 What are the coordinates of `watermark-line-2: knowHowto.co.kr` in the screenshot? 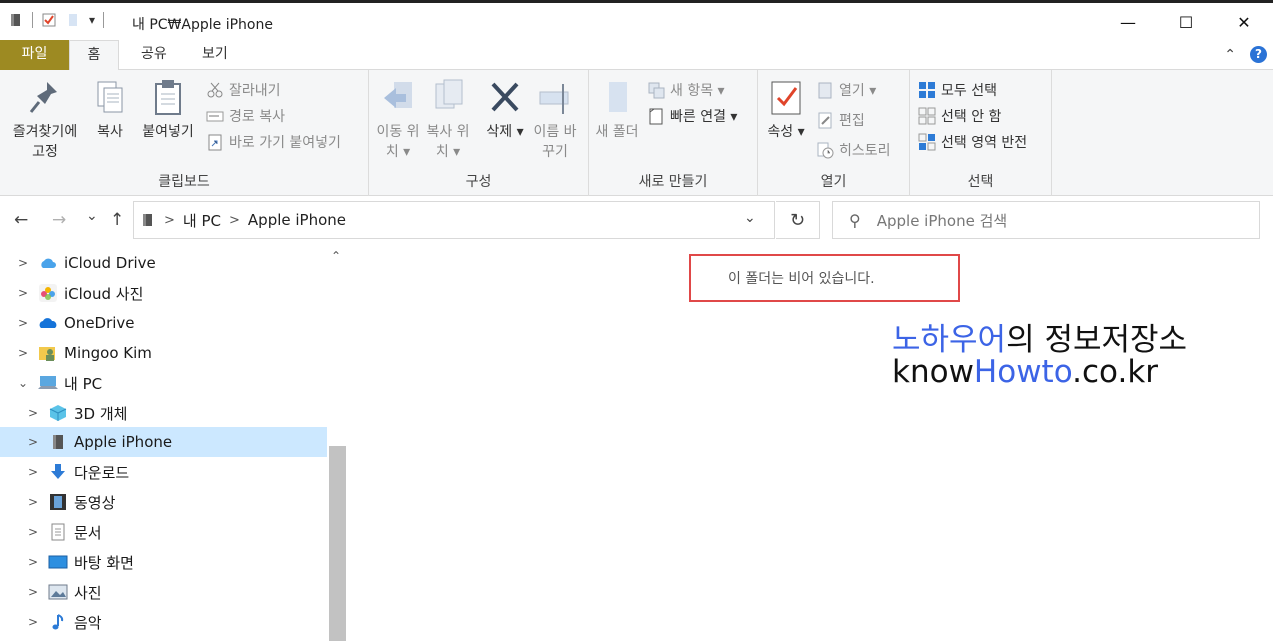 It's located at (1025, 372).